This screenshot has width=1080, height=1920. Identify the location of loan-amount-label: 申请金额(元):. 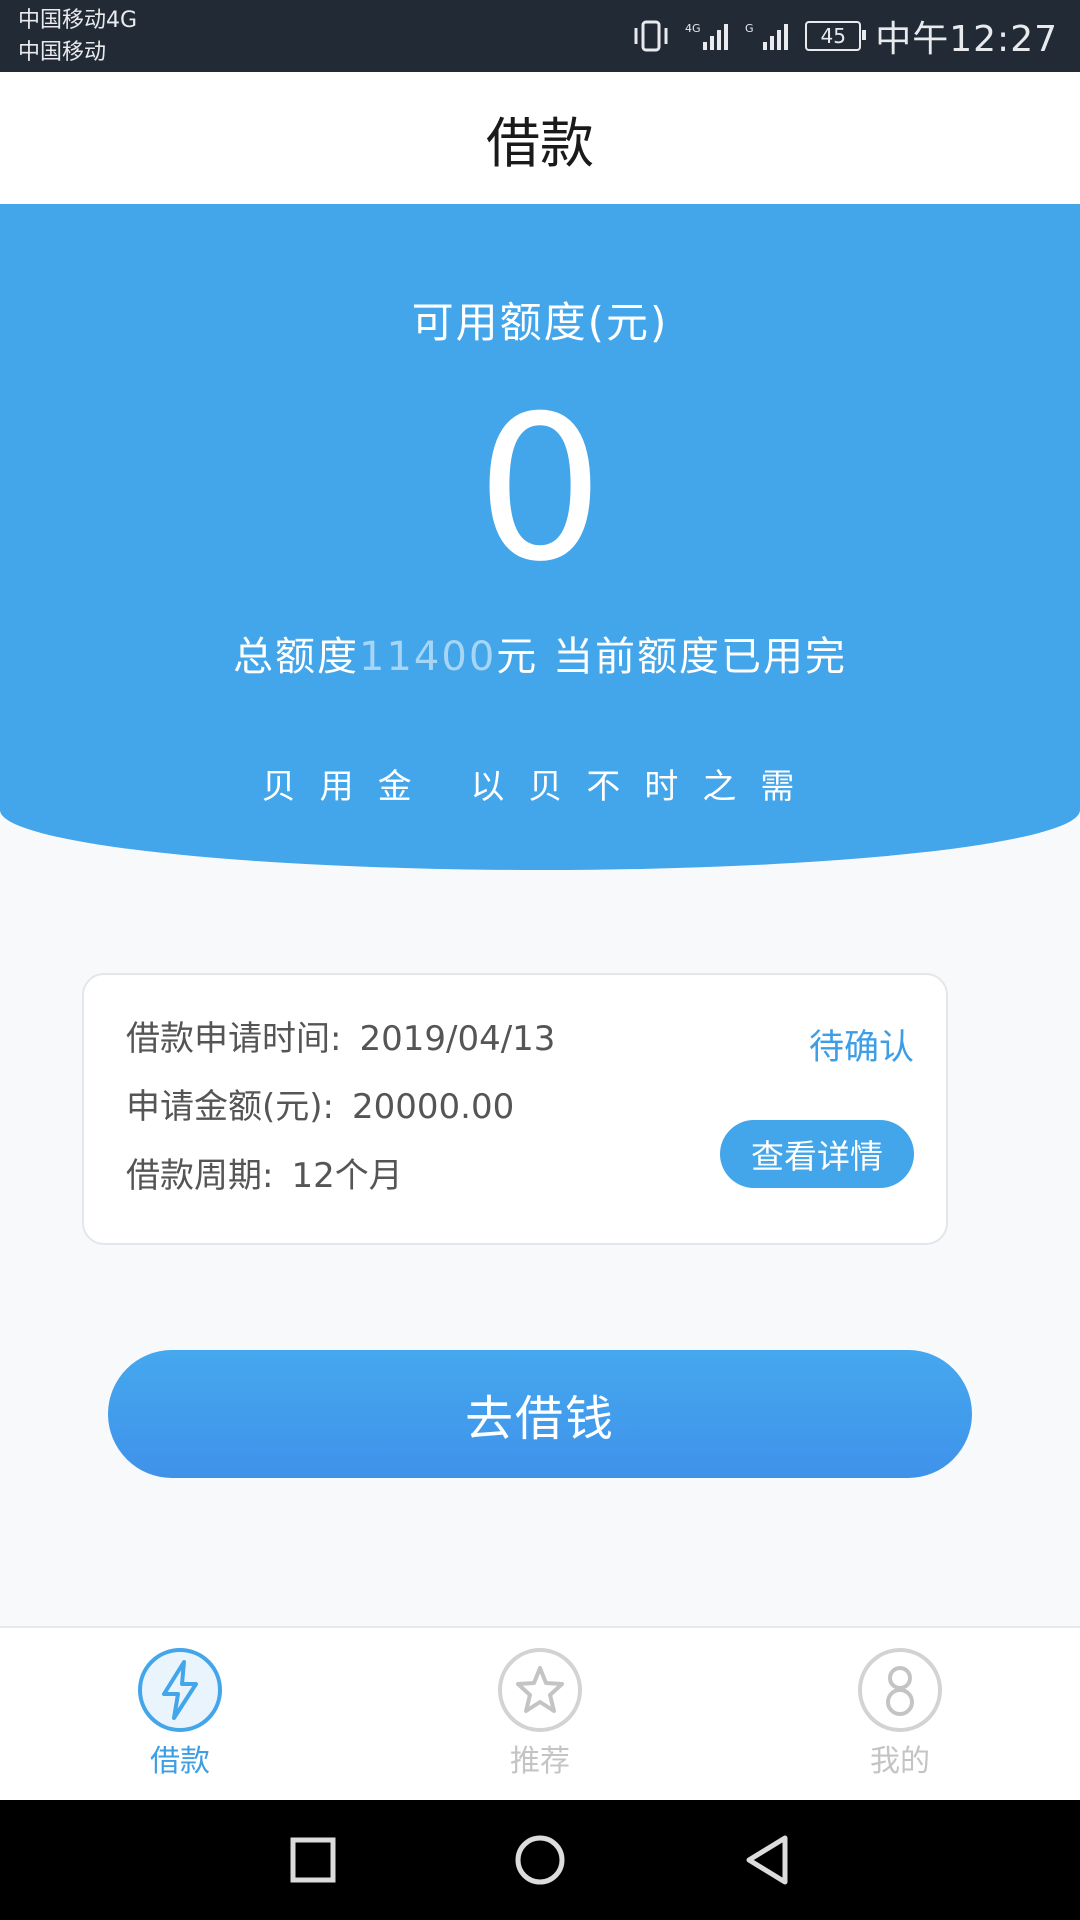
(230, 1107).